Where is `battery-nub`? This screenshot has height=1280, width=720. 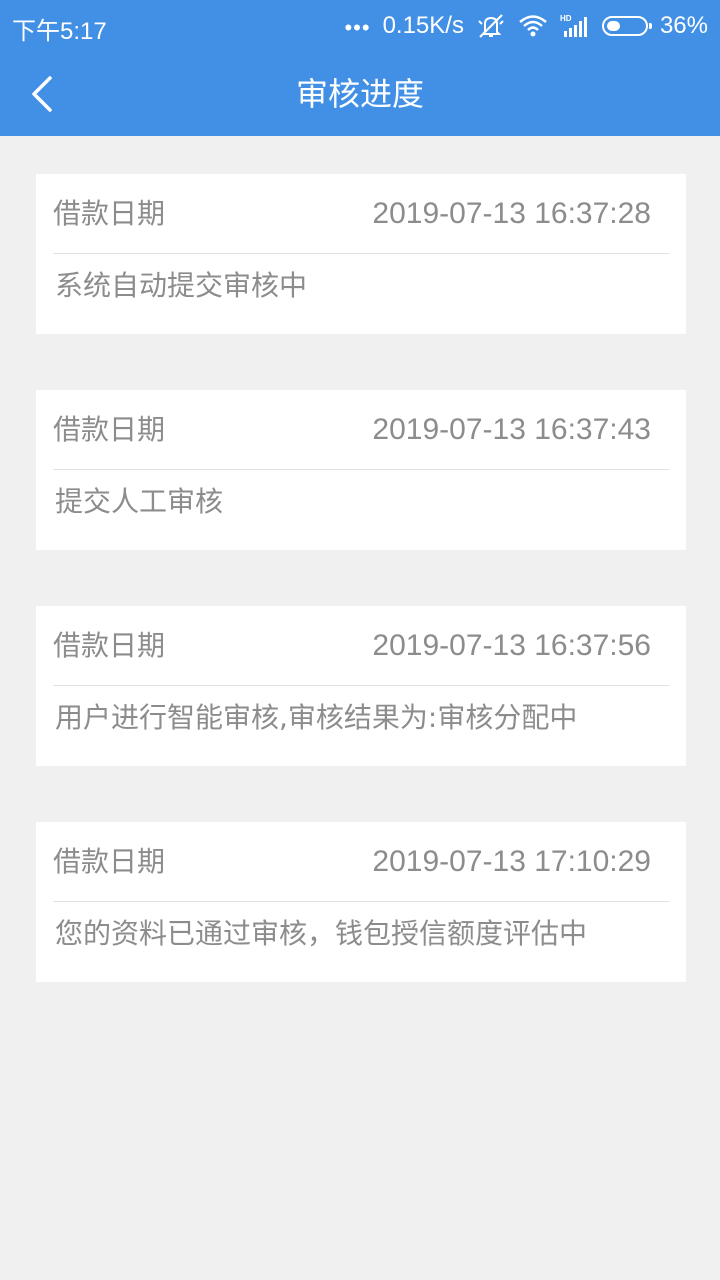
battery-nub is located at coordinates (650, 26).